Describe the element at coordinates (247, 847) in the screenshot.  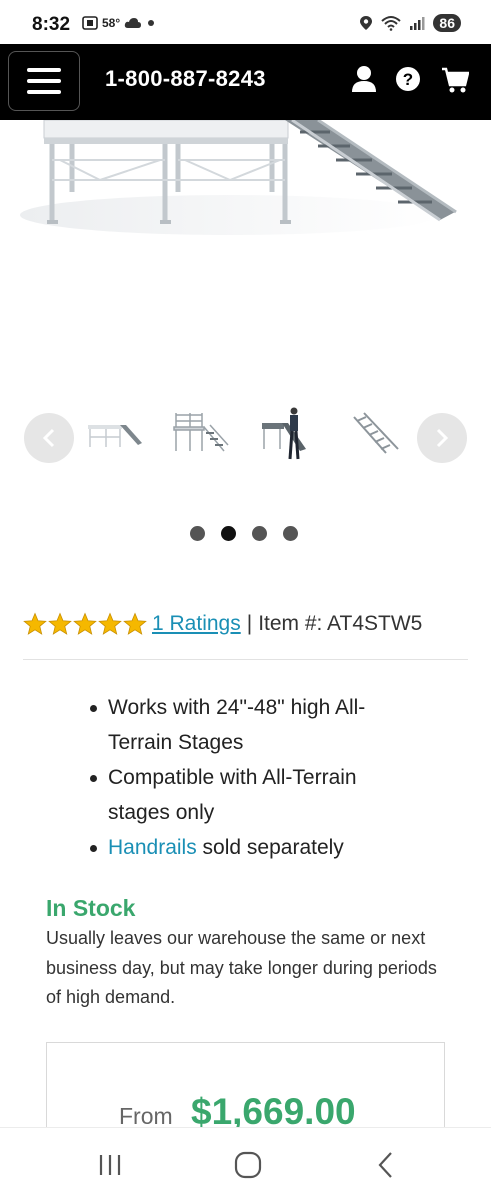
I see `feature-item: Handrails sold separately` at that location.